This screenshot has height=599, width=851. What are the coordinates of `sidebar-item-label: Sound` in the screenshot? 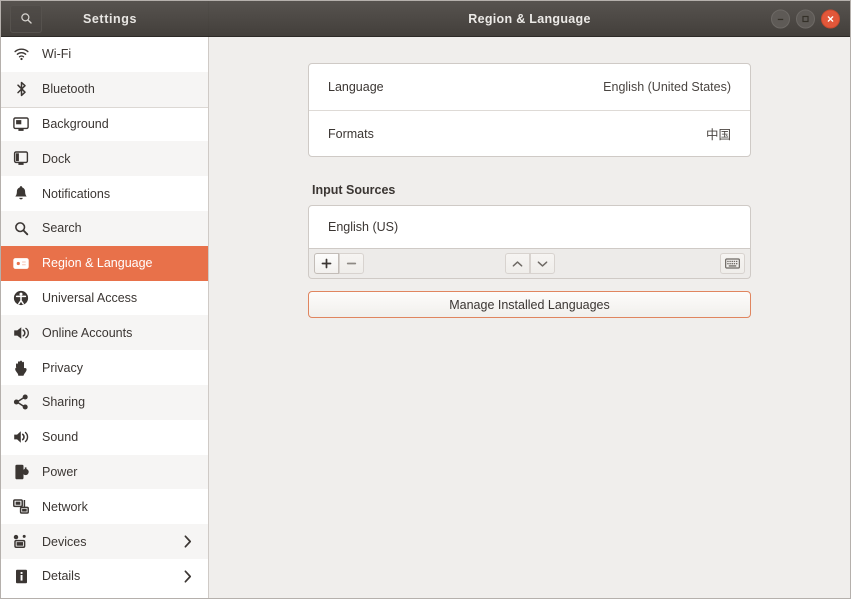 It's located at (60, 437).